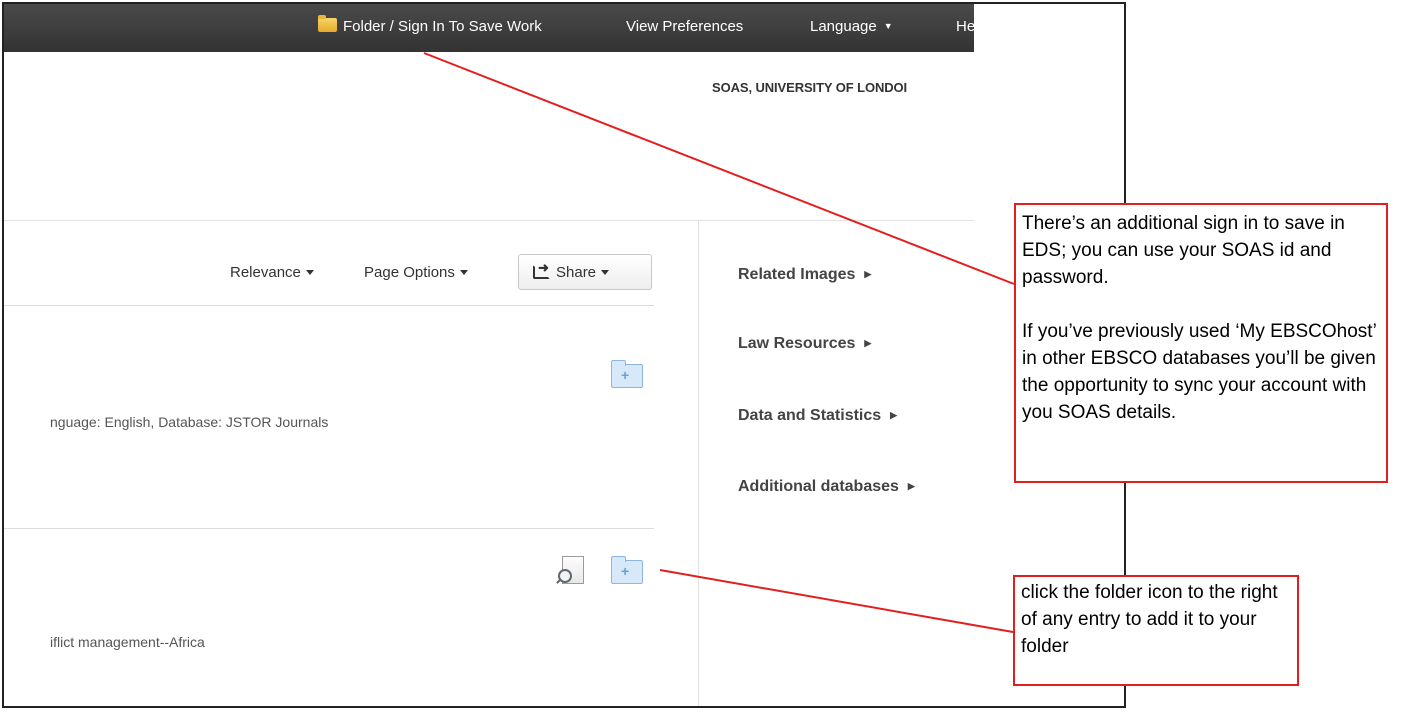 This screenshot has height=712, width=1417. What do you see at coordinates (571, 570) in the screenshot?
I see `preview-magnifier-icon` at bounding box center [571, 570].